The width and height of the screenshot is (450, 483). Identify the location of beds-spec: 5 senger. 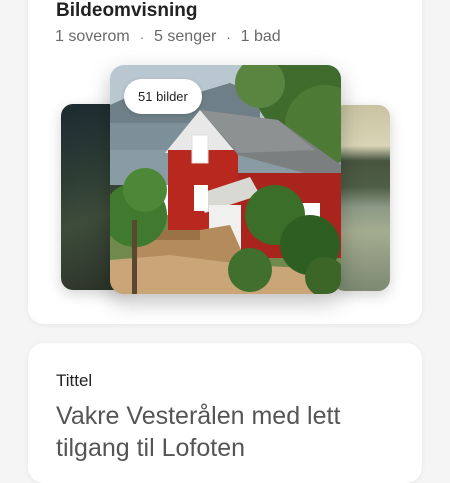
(185, 36).